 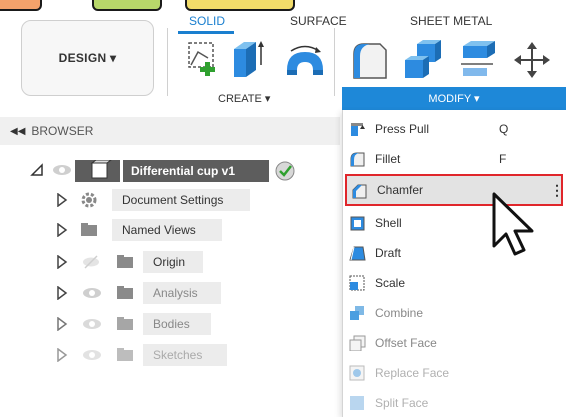 I want to click on offset-face-icon, so click(x=357, y=343).